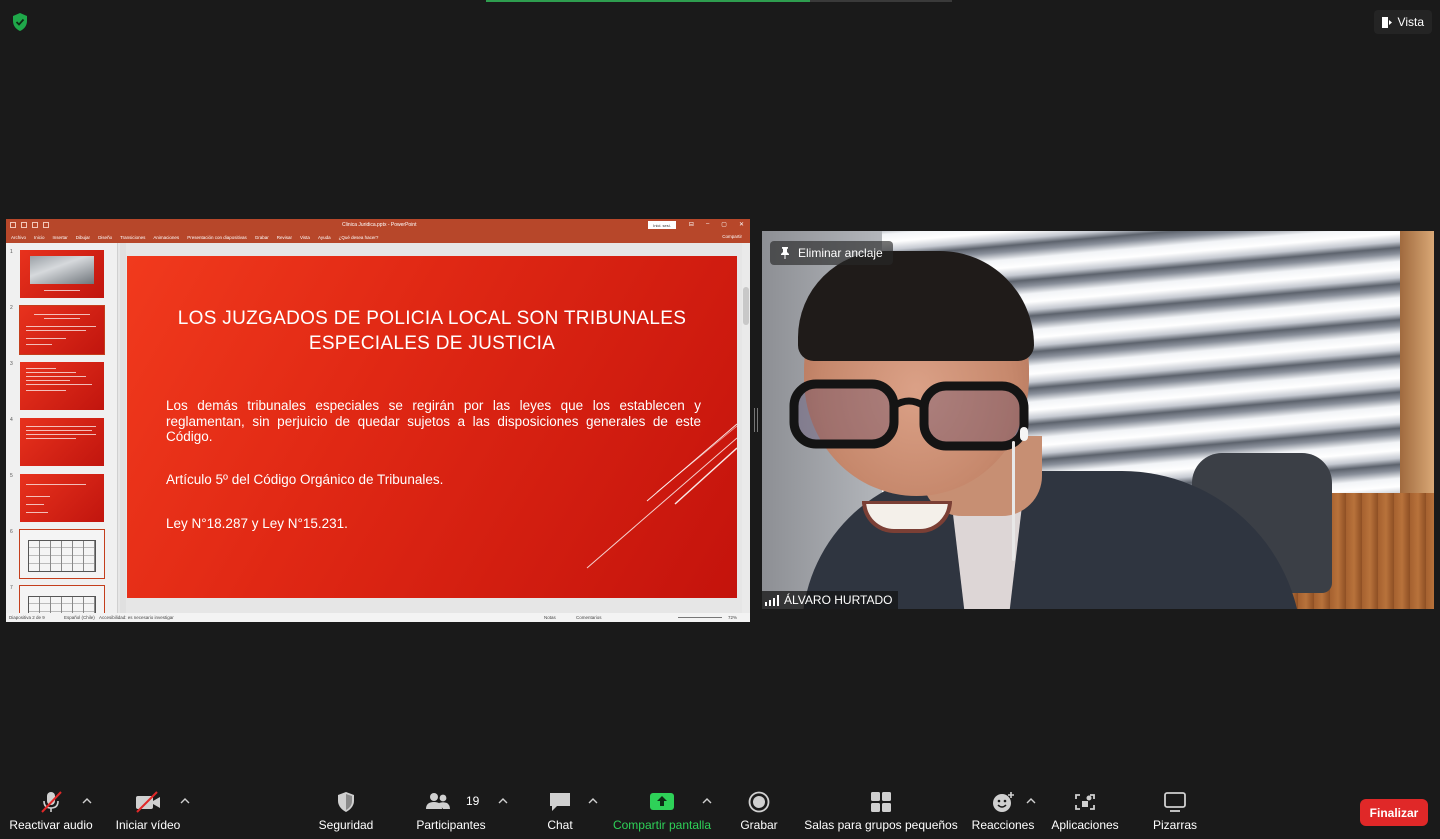 The width and height of the screenshot is (1440, 839). I want to click on apps-icon, so click(1085, 802).